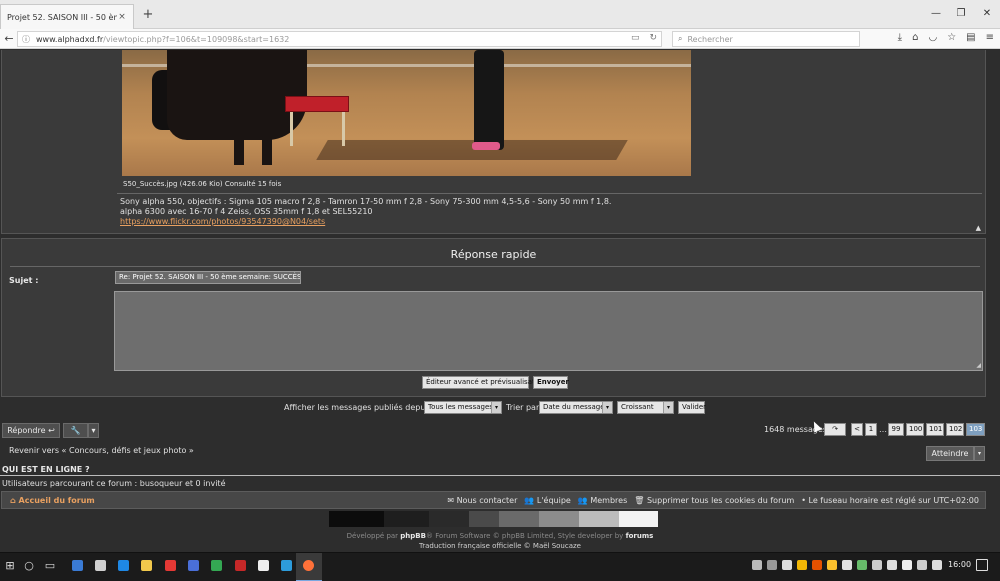 The width and height of the screenshot is (1000, 581). Describe the element at coordinates (978, 365) in the screenshot. I see `resize-grip-icon: ◢` at that location.